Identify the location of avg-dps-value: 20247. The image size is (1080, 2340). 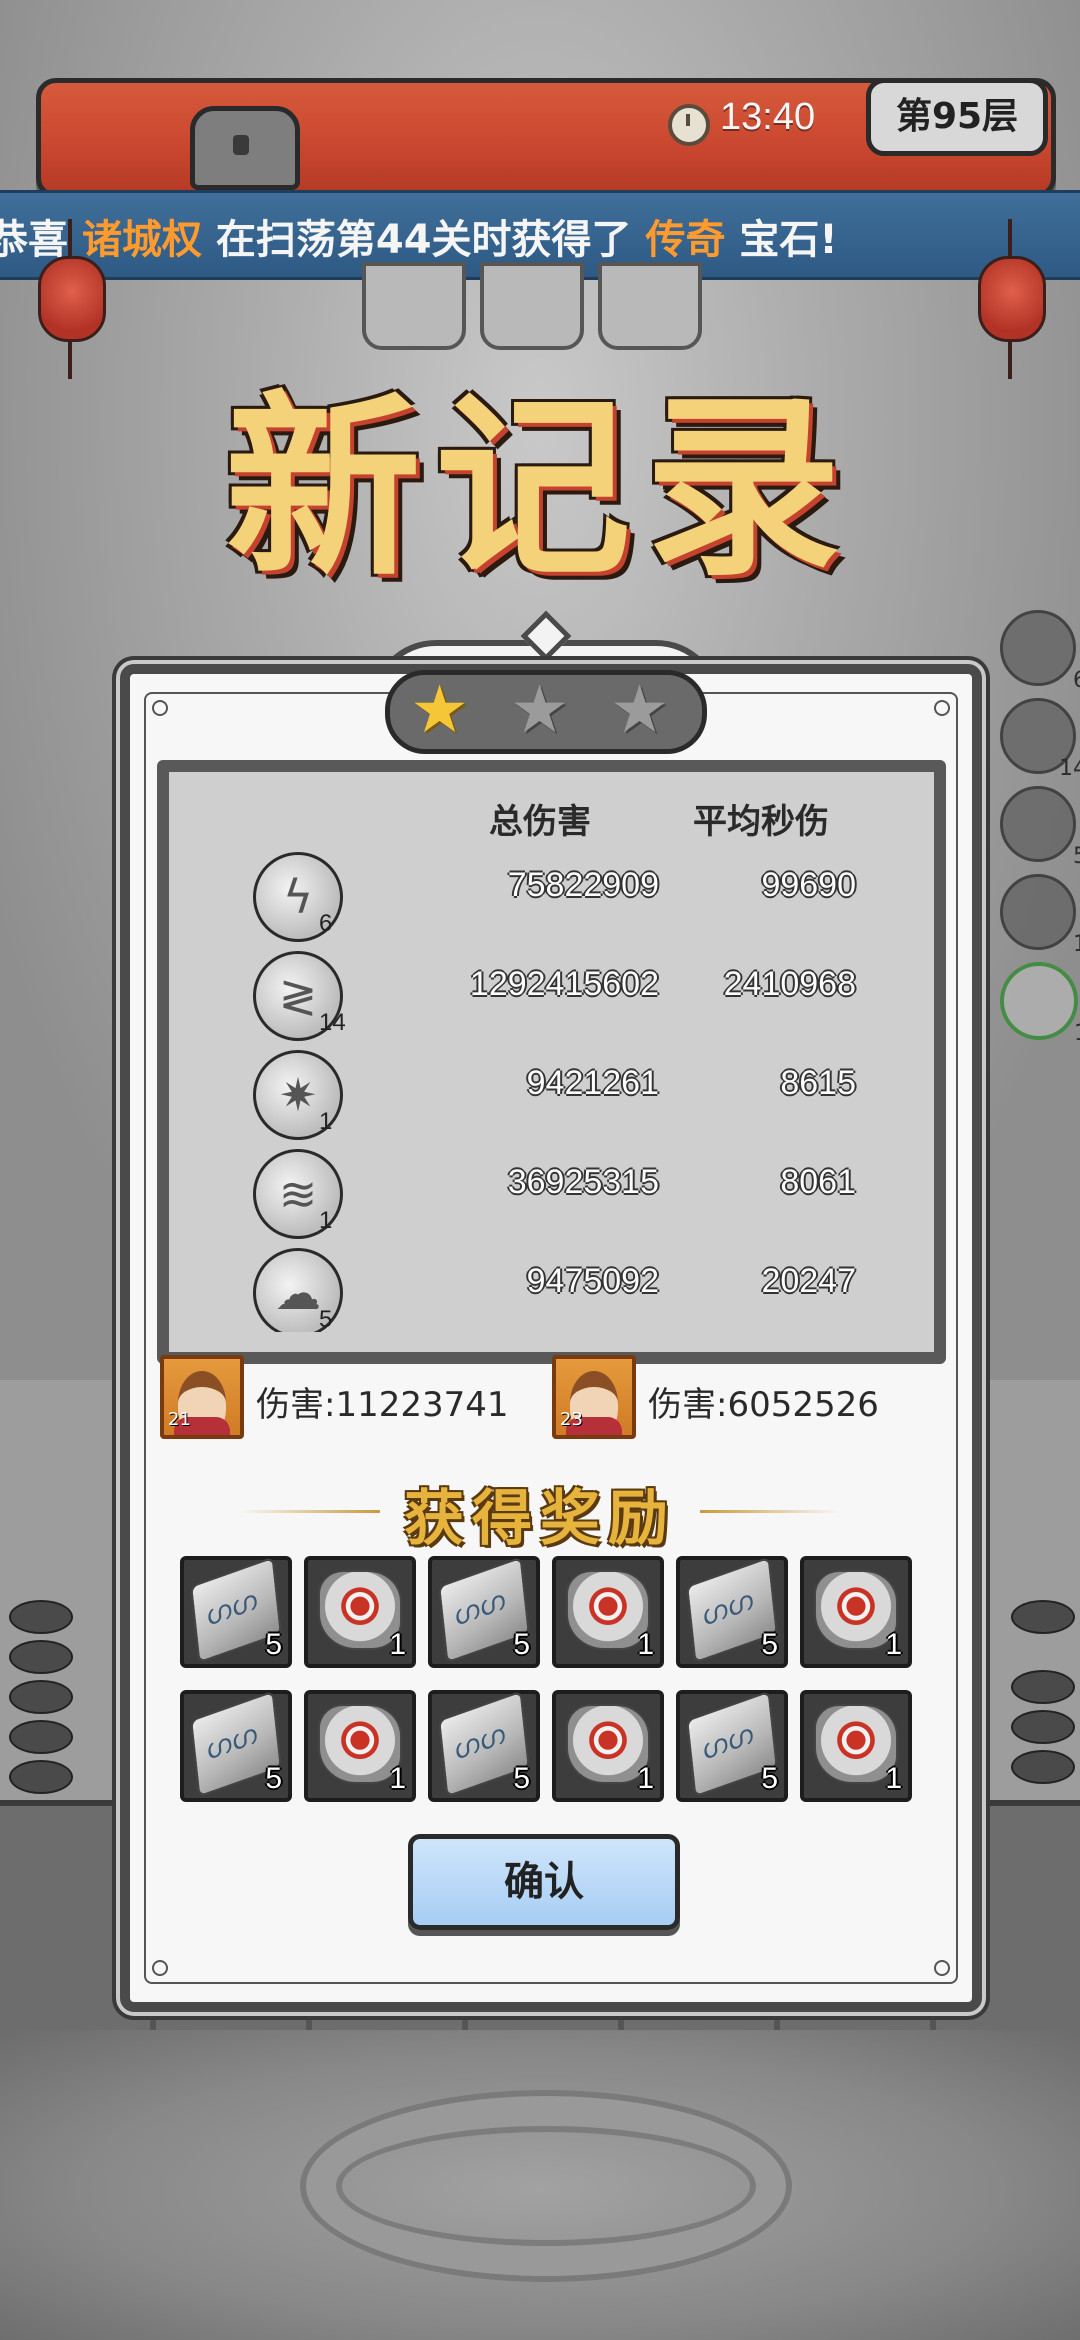
(808, 1281).